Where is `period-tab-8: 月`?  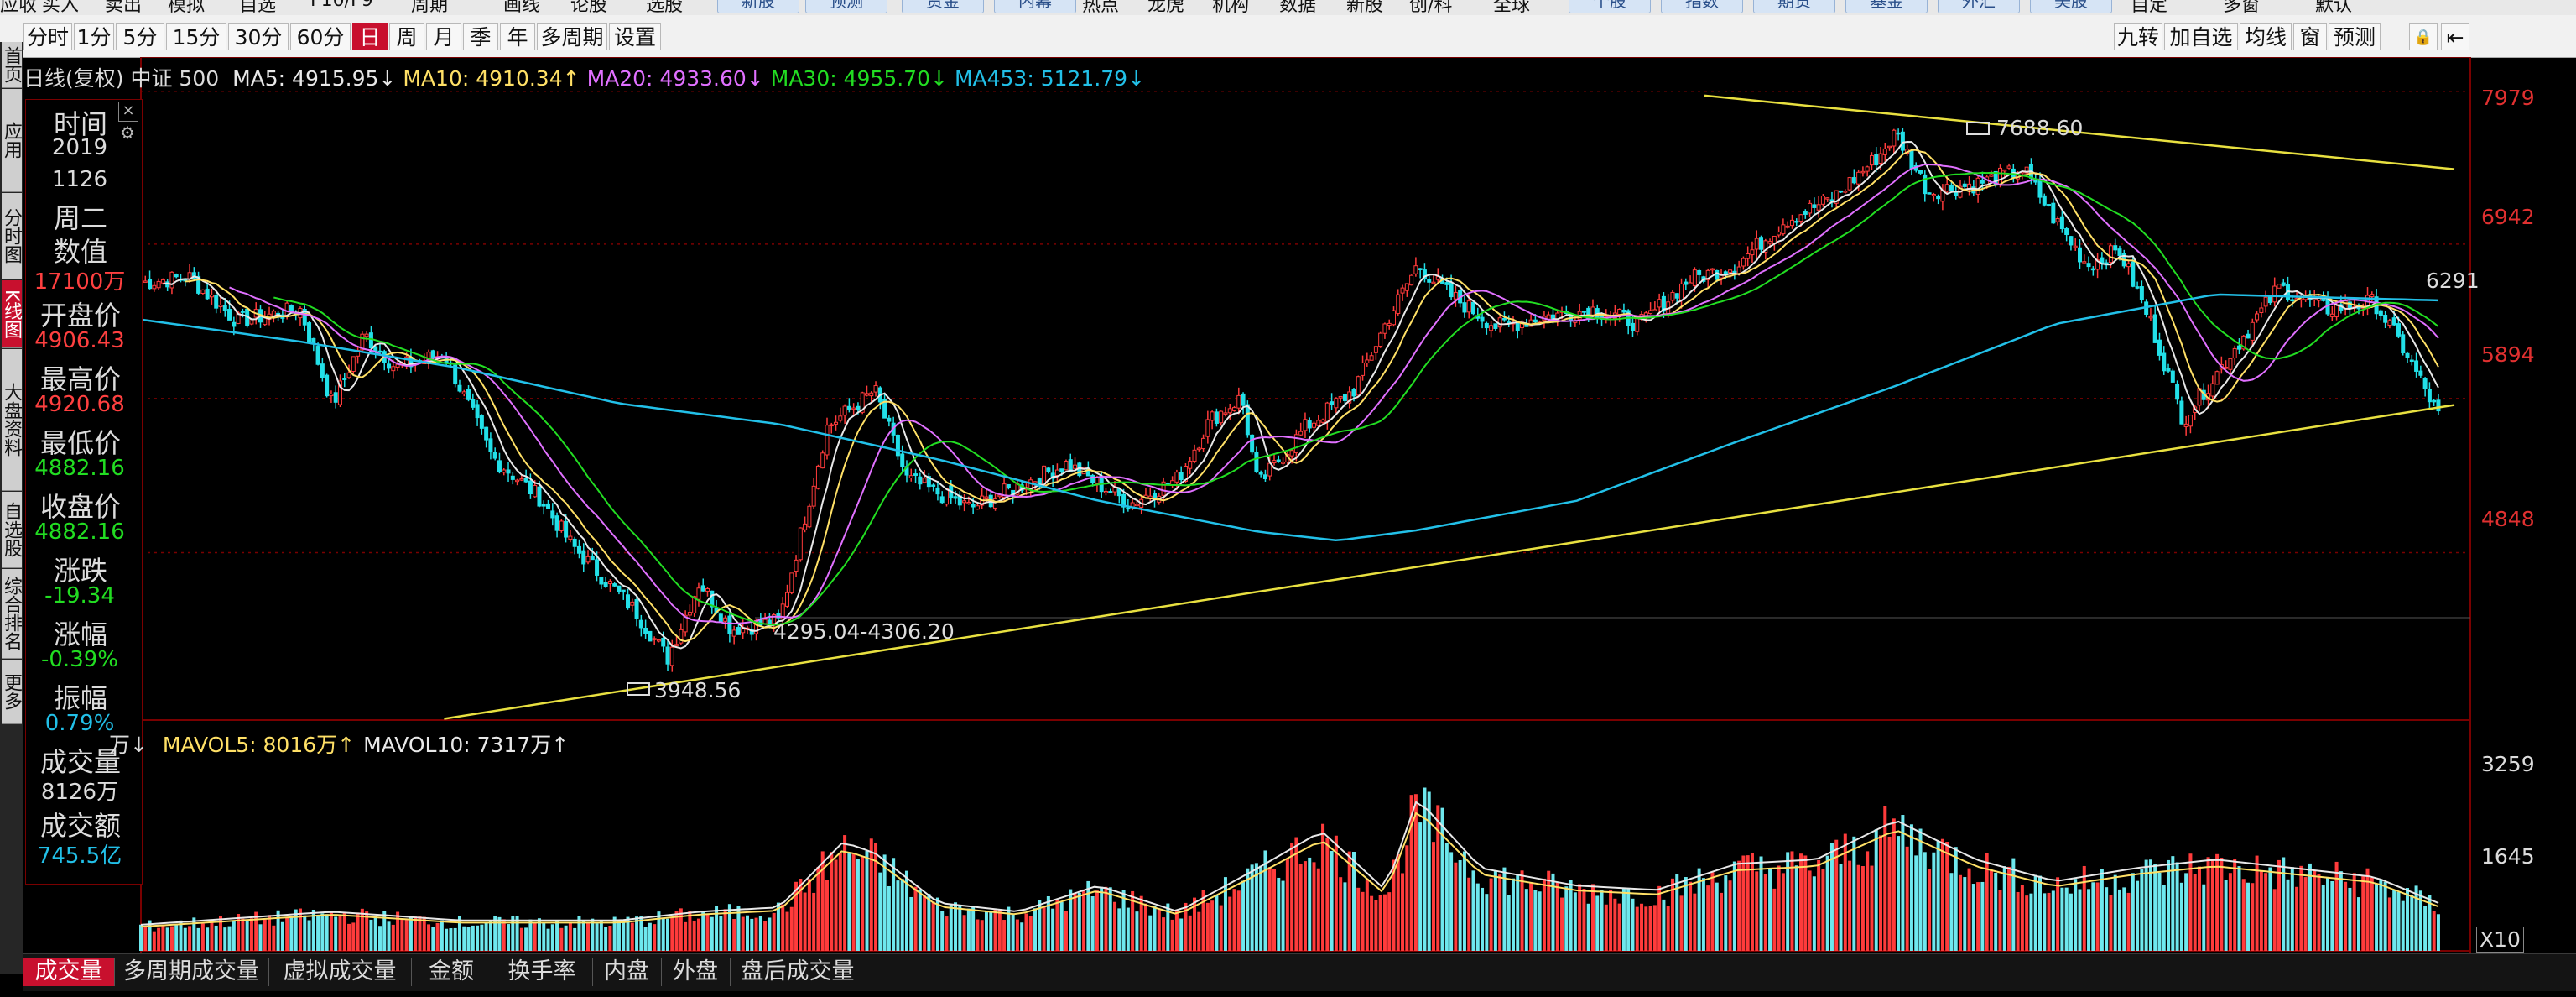
period-tab-8: 月 is located at coordinates (443, 36).